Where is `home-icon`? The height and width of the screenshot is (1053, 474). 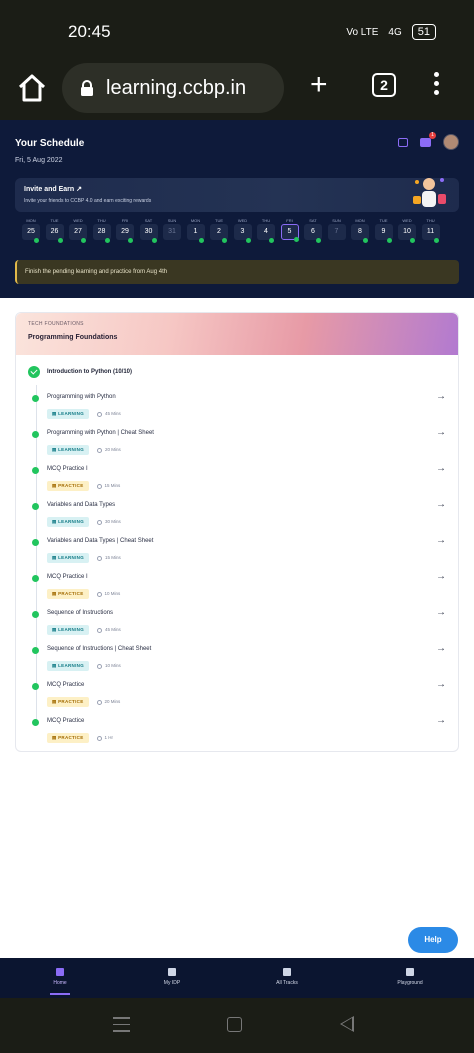 home-icon is located at coordinates (32, 88).